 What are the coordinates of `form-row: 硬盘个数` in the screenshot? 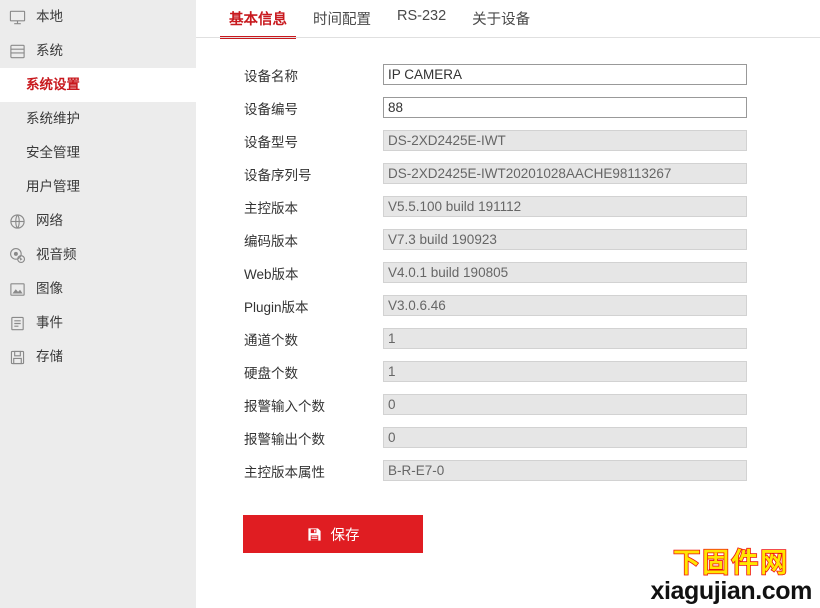 It's located at (508, 371).